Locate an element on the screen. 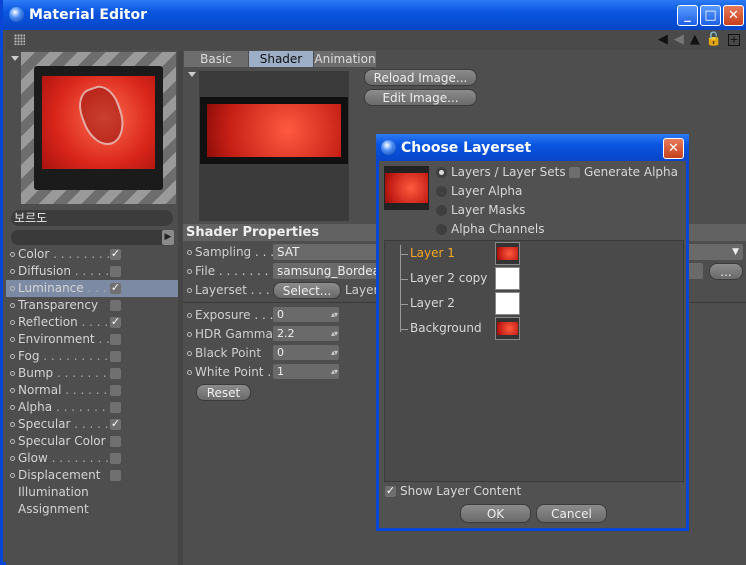  tree-line is located at coordinates (400, 288).